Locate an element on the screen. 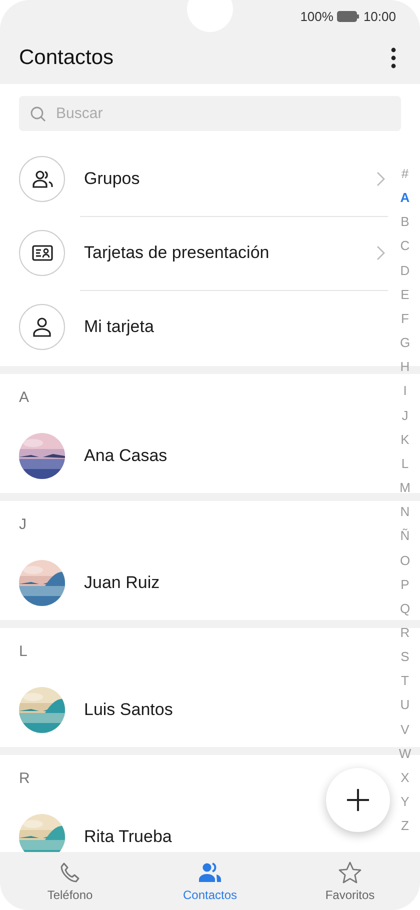 Image resolution: width=420 pixels, height=910 pixels. index-letter: G is located at coordinates (405, 343).